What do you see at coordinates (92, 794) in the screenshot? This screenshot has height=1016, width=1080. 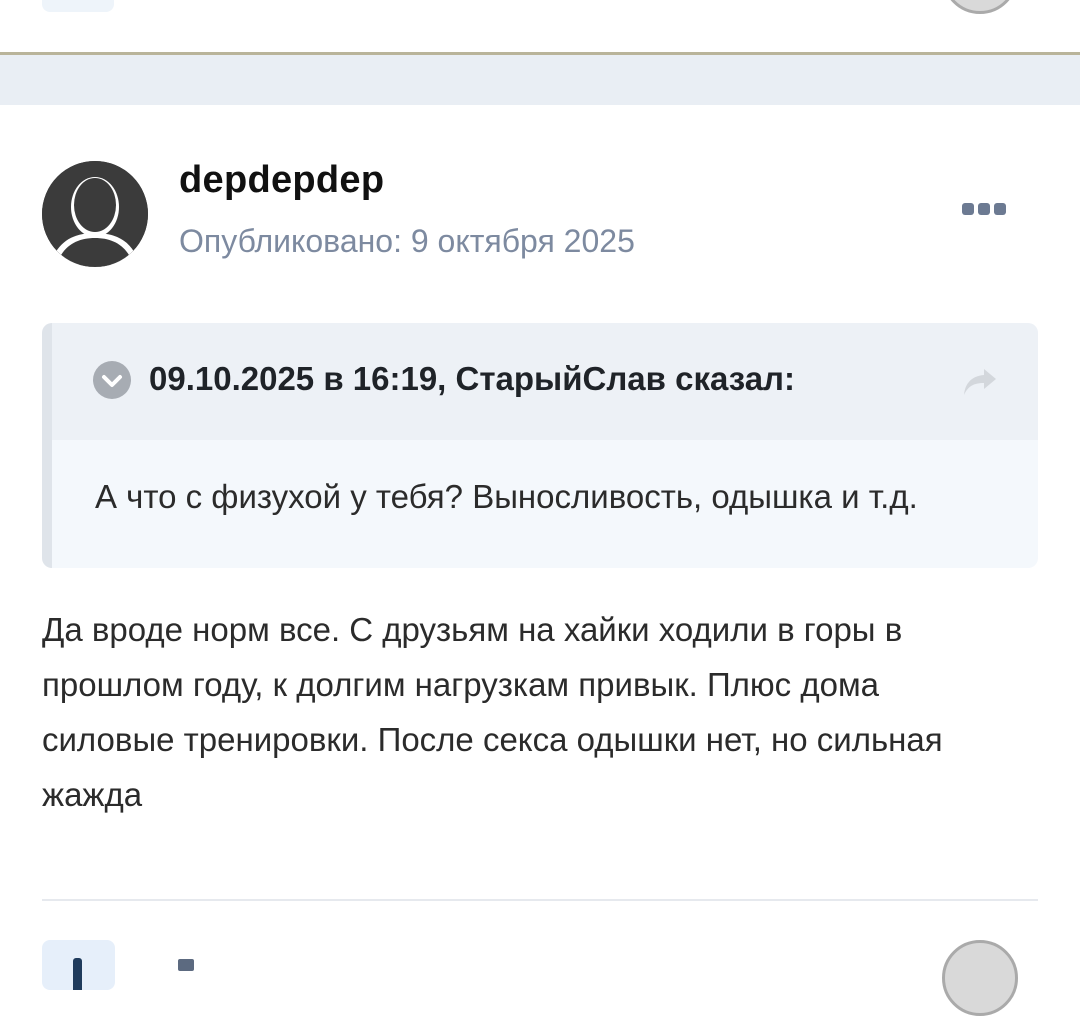 I see `content-line: жажда` at bounding box center [92, 794].